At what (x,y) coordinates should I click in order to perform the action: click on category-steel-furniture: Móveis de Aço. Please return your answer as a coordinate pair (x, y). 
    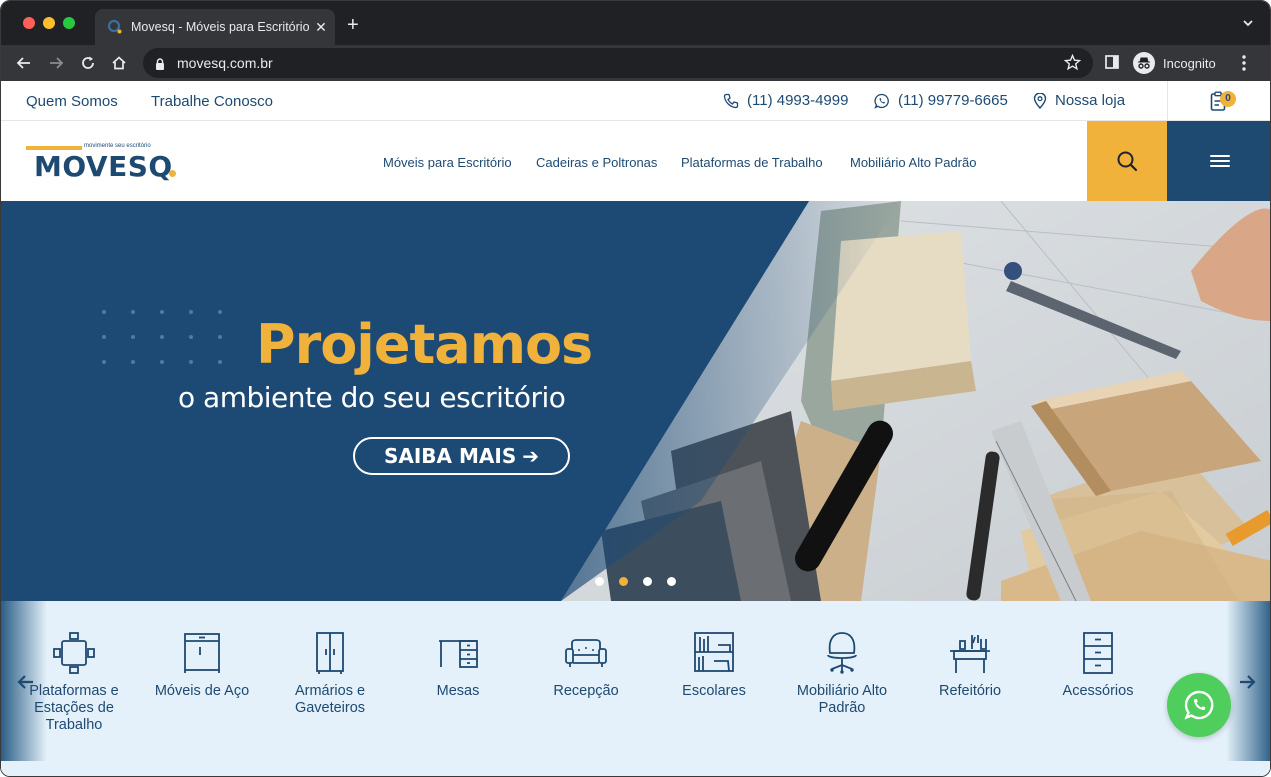
    Looking at the image, I should click on (202, 665).